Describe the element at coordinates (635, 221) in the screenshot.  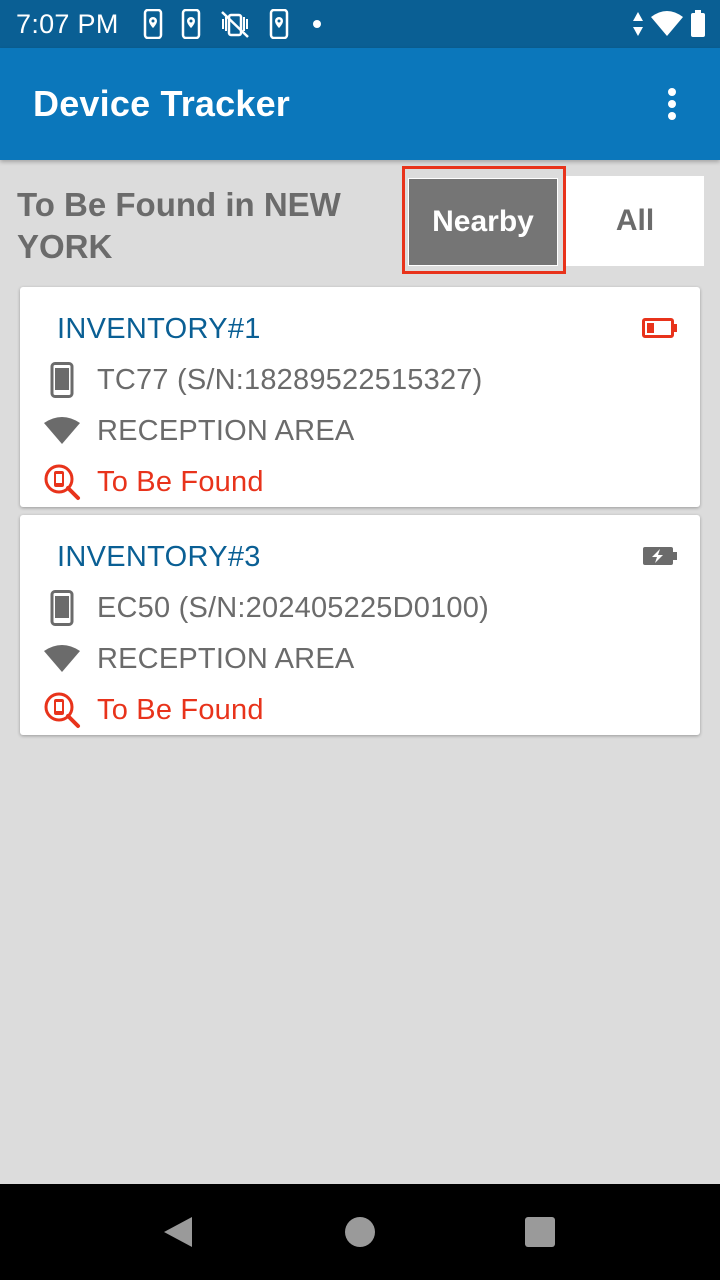
I see `all-toggle-button: All` at that location.